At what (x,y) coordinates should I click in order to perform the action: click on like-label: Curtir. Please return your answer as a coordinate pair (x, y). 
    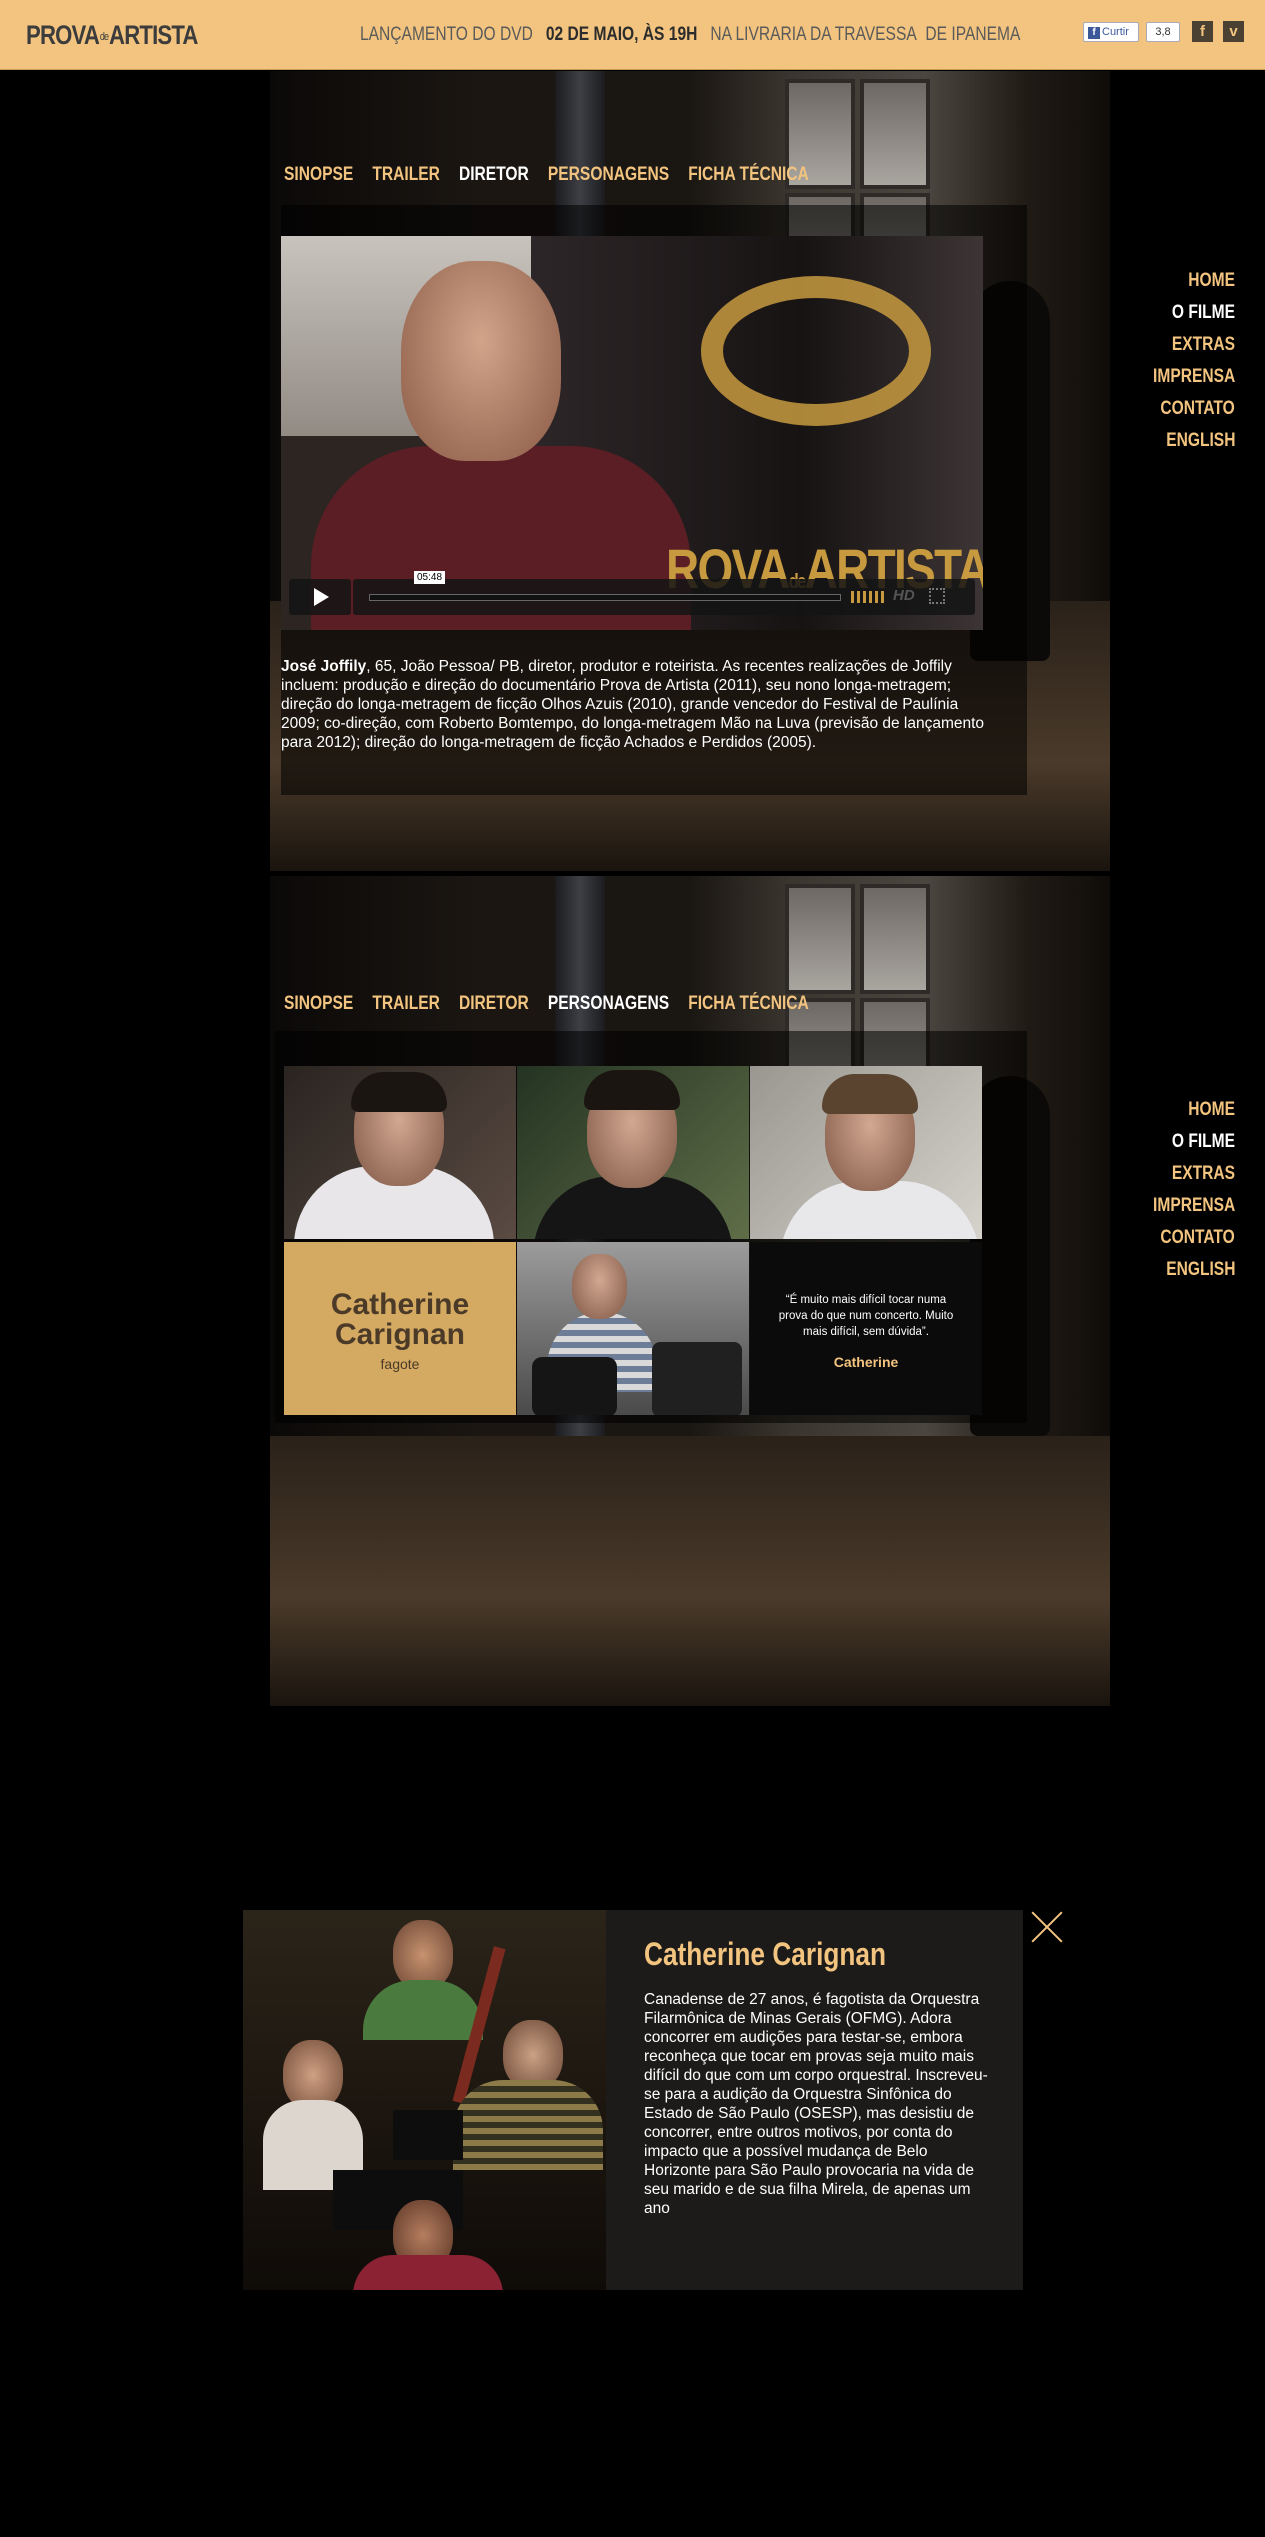
    Looking at the image, I should click on (1115, 32).